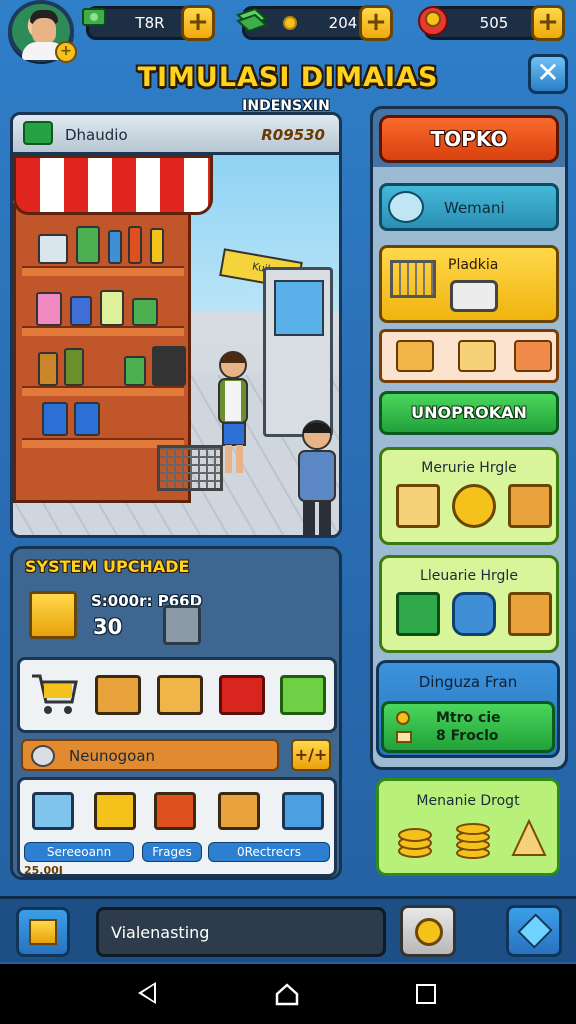  What do you see at coordinates (66, 52) in the screenshot?
I see `level-badge-icon: +` at bounding box center [66, 52].